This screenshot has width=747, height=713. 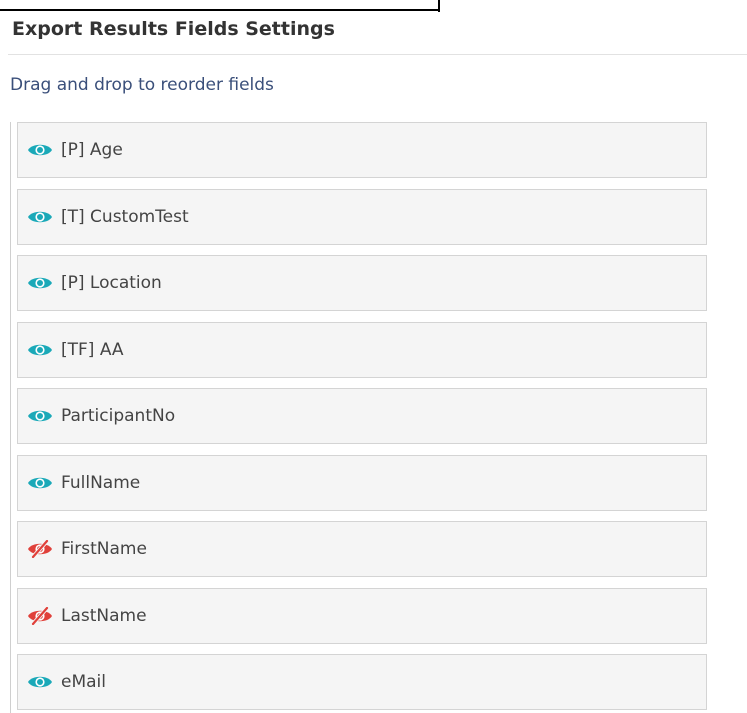 What do you see at coordinates (439, 6) in the screenshot?
I see `clipped-divider` at bounding box center [439, 6].